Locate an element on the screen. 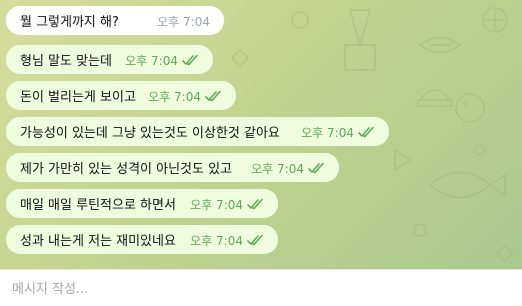  outgoing-message: 매일 매일 루틴적으로 하면서 오후 7:04 is located at coordinates (142, 203).